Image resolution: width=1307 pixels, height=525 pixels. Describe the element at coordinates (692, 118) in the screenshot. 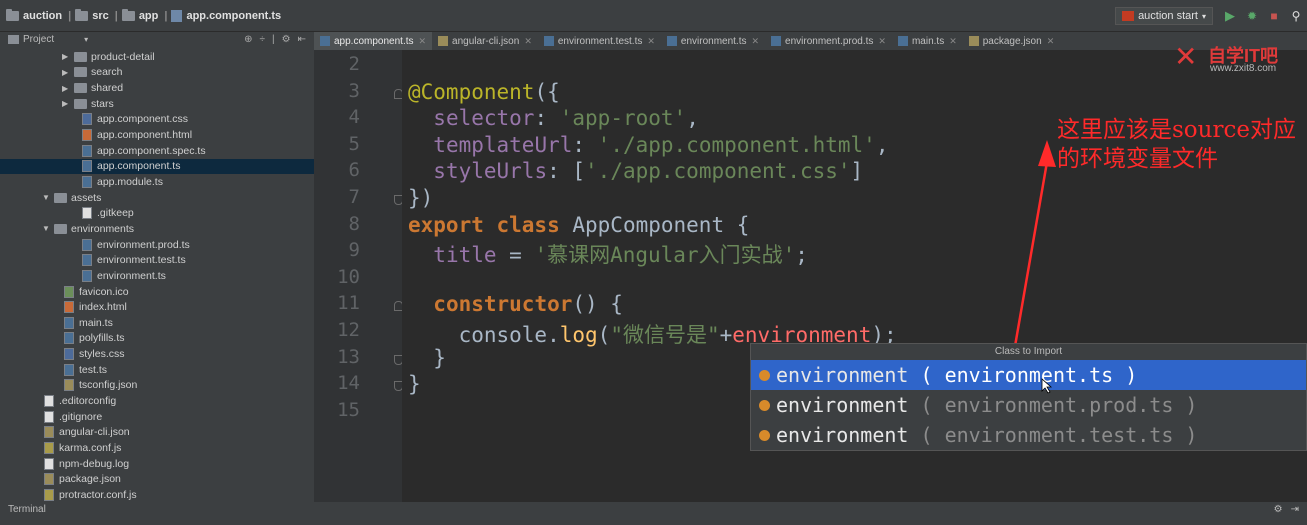

I see `code-token: ,` at that location.